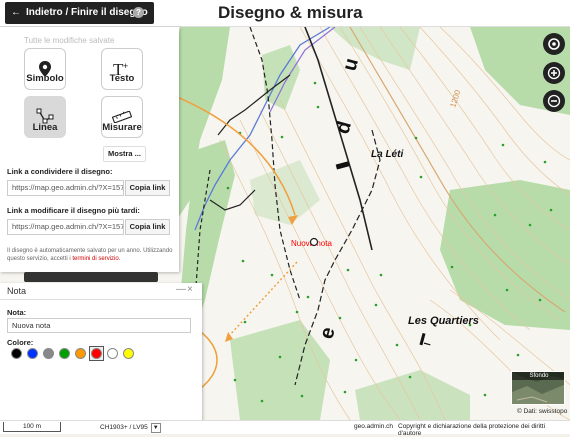 Image resolution: width=570 pixels, height=437 pixels. I want to click on crs-select: CH1903+ / LV95 ▼, so click(130, 427).